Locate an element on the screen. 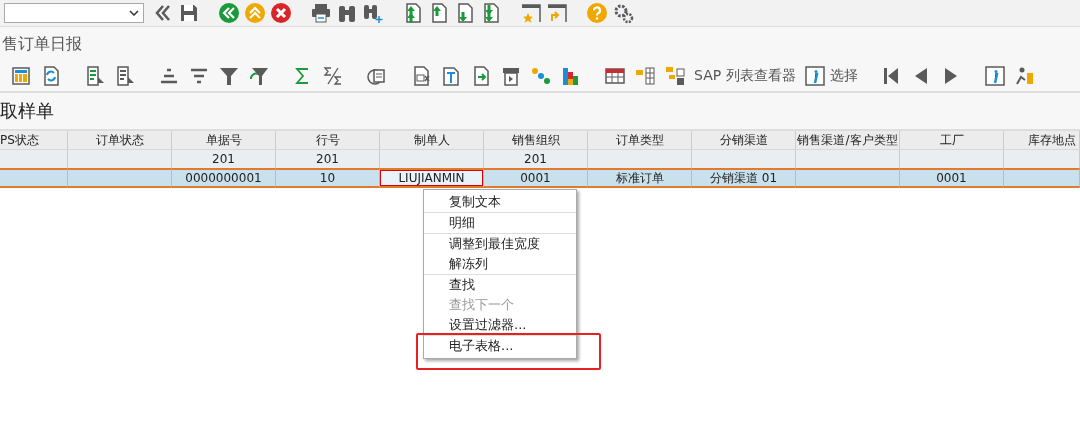 The width and height of the screenshot is (1080, 438). window-title: 售订单日报 is located at coordinates (42, 44).